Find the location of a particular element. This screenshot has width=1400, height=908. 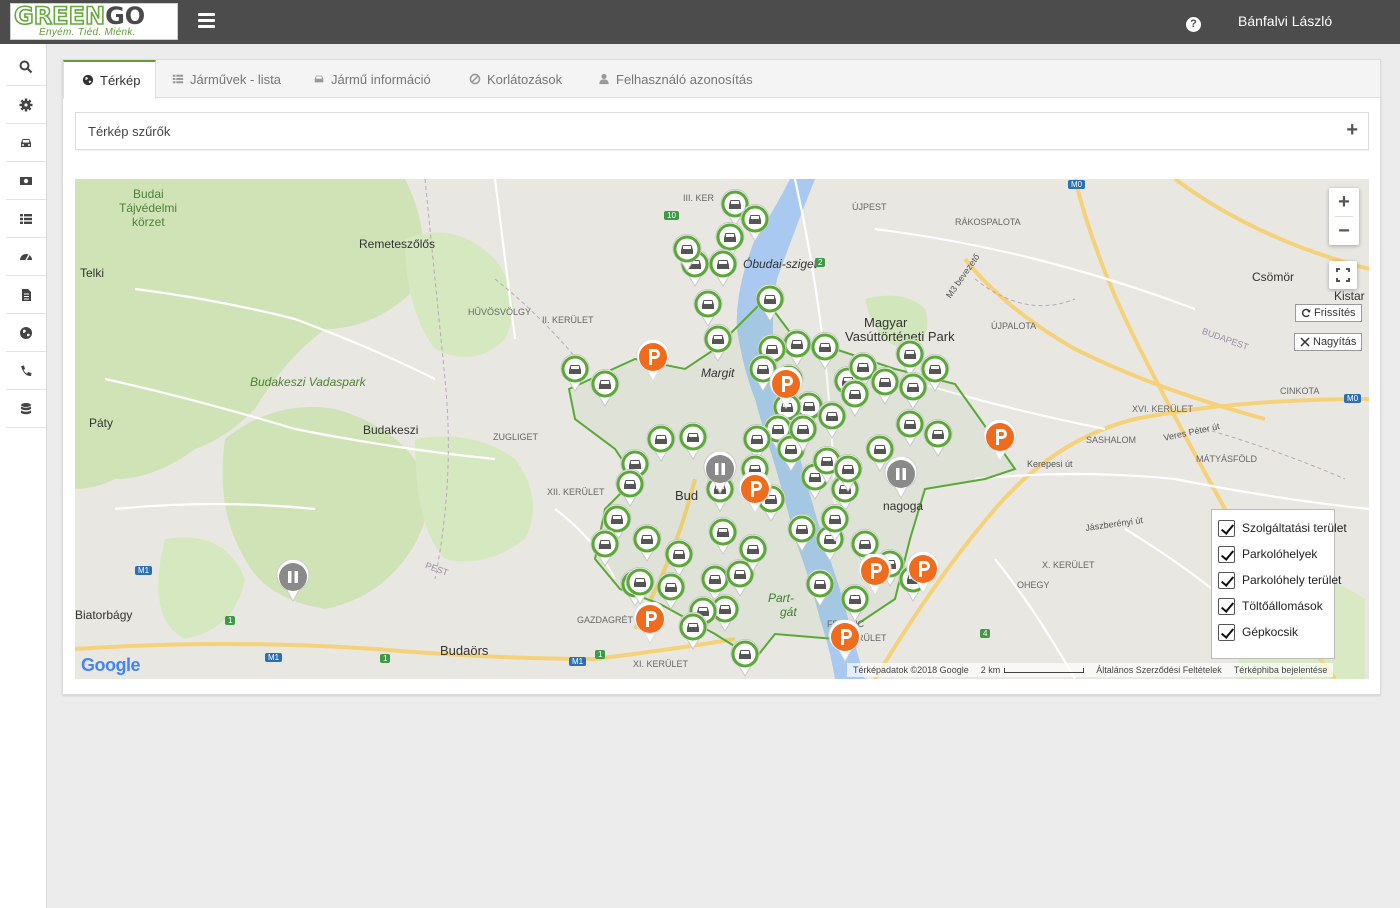

refresh-button: Frissítés is located at coordinates (1328, 313).